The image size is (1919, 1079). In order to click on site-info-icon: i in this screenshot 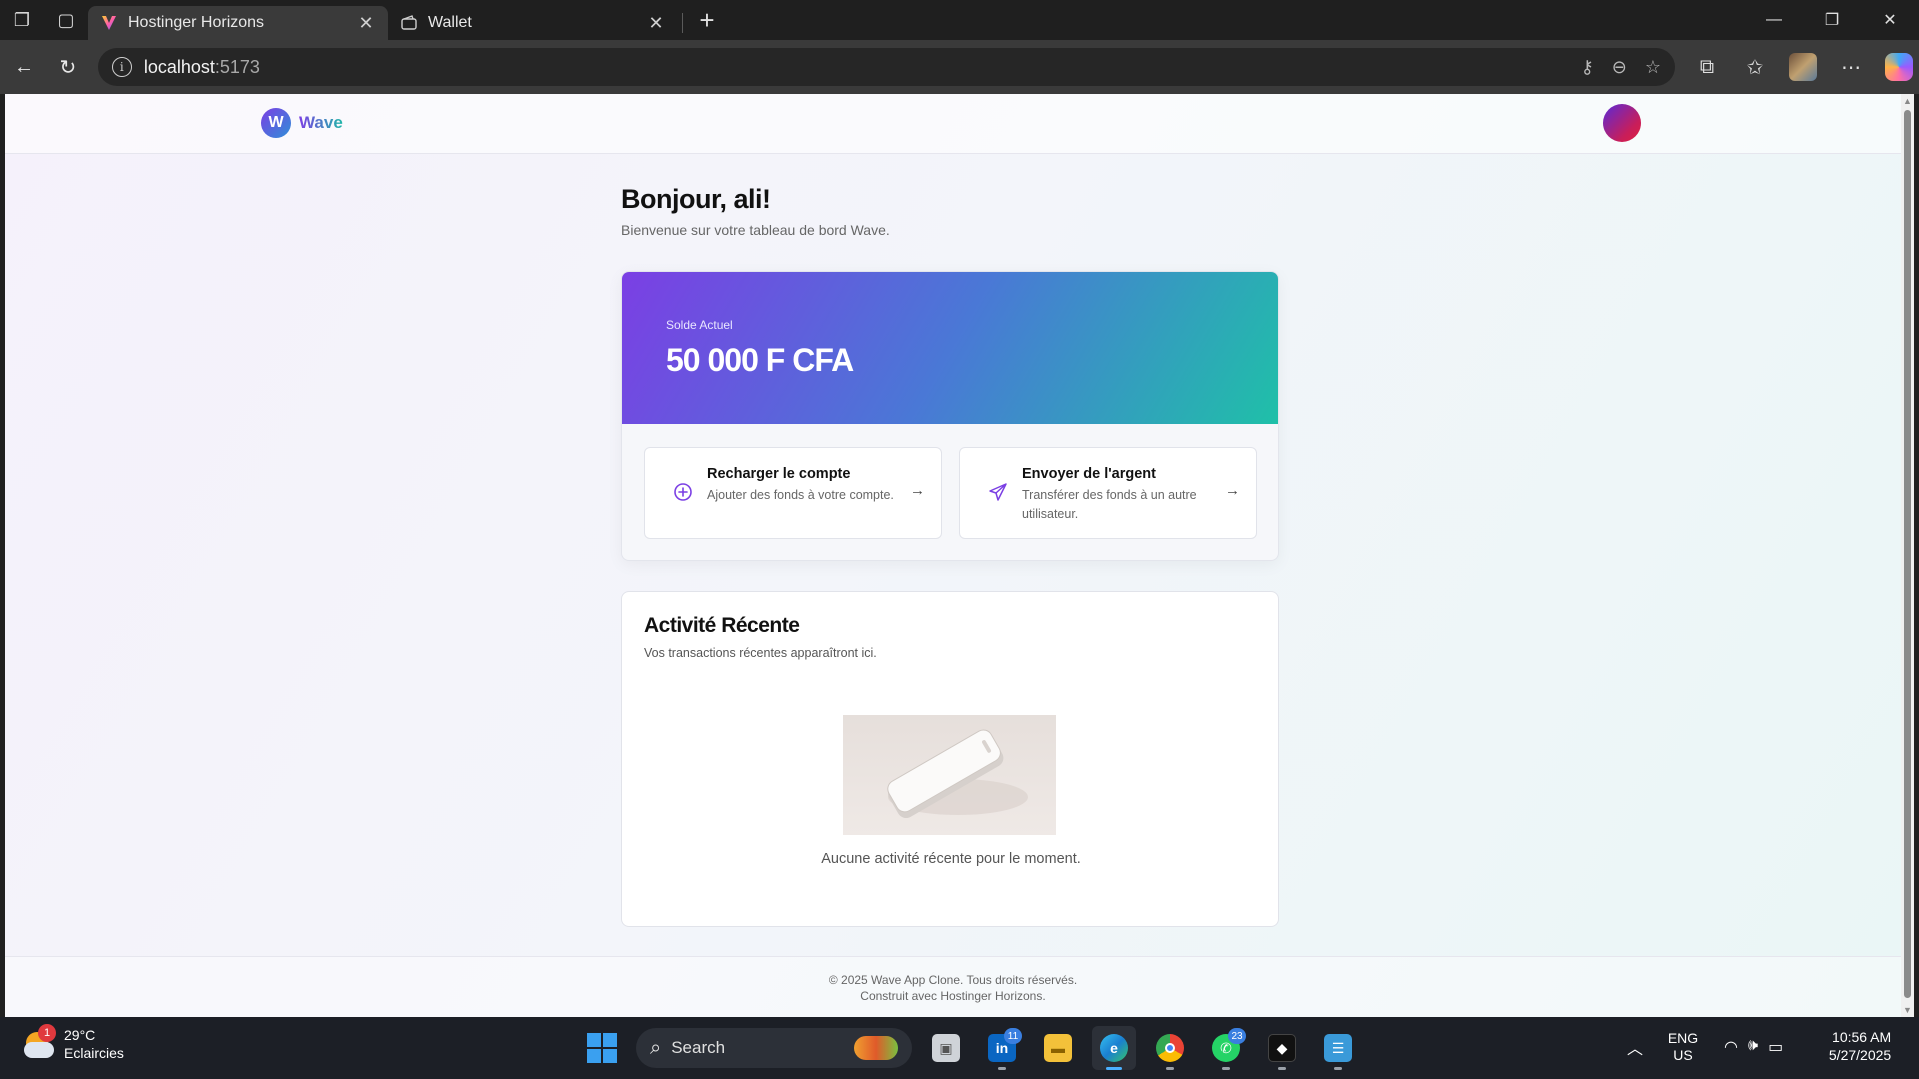, I will do `click(121, 67)`.